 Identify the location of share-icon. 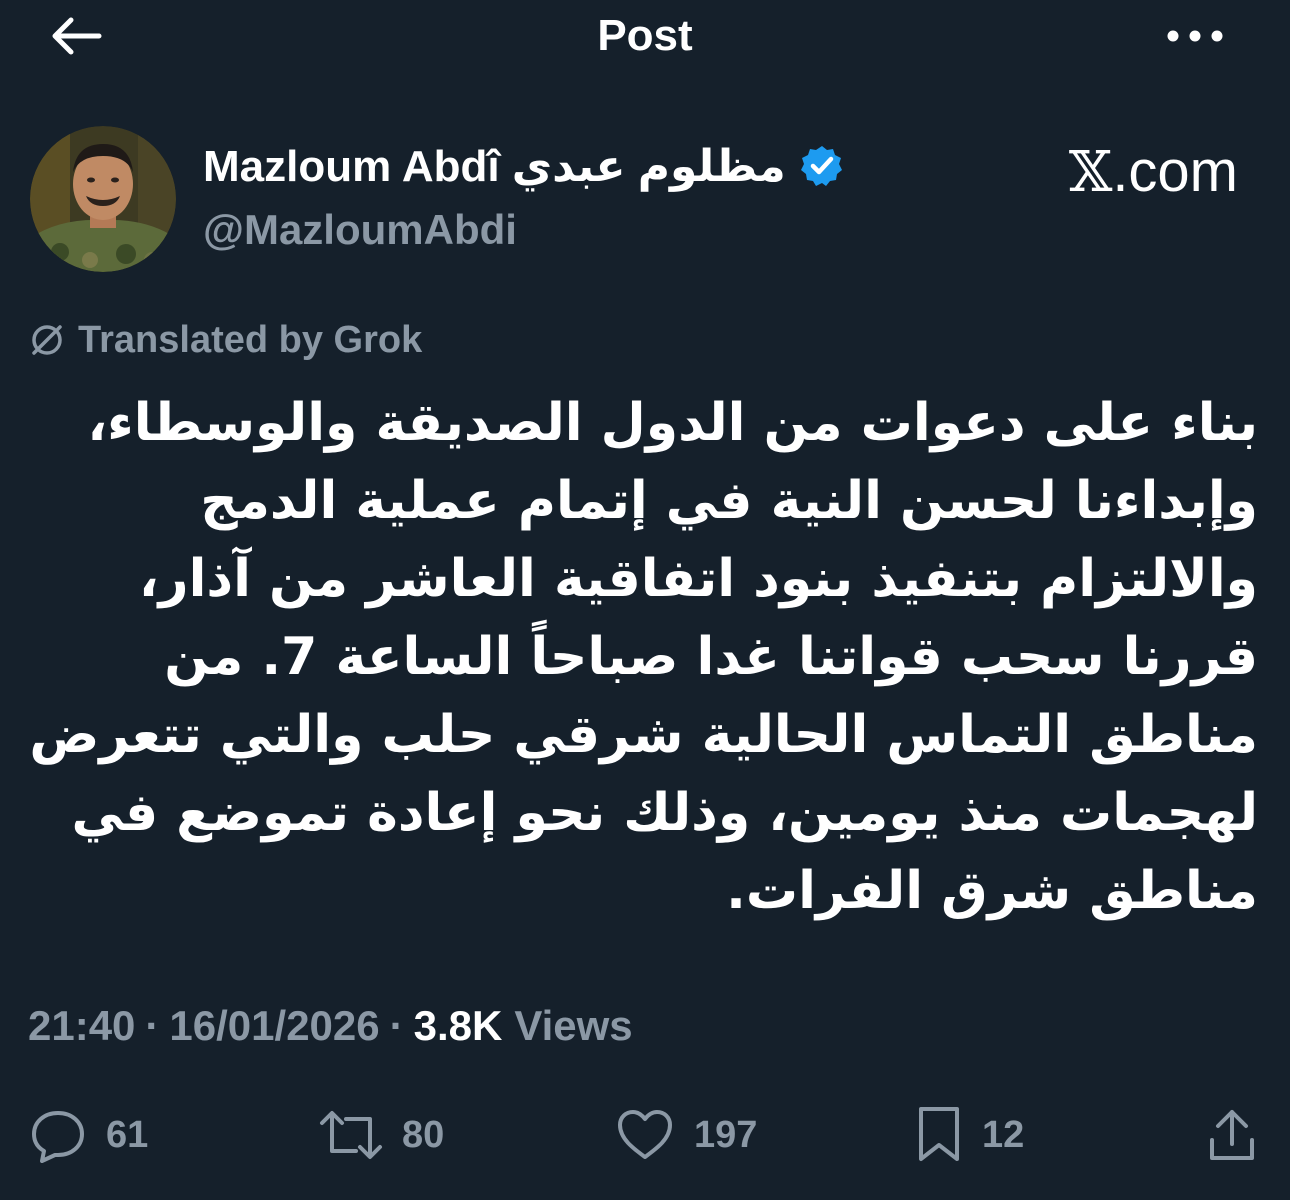
(1232, 1135).